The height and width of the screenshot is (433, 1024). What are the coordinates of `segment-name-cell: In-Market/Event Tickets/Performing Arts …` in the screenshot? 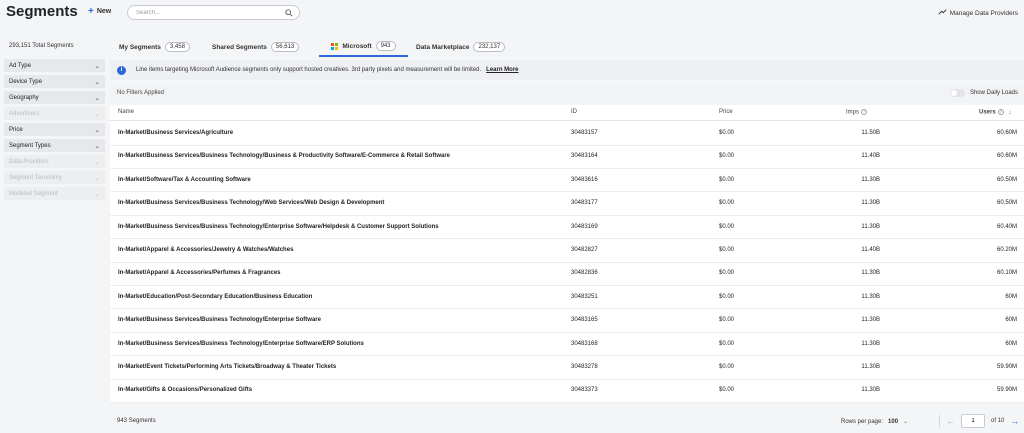 It's located at (227, 367).